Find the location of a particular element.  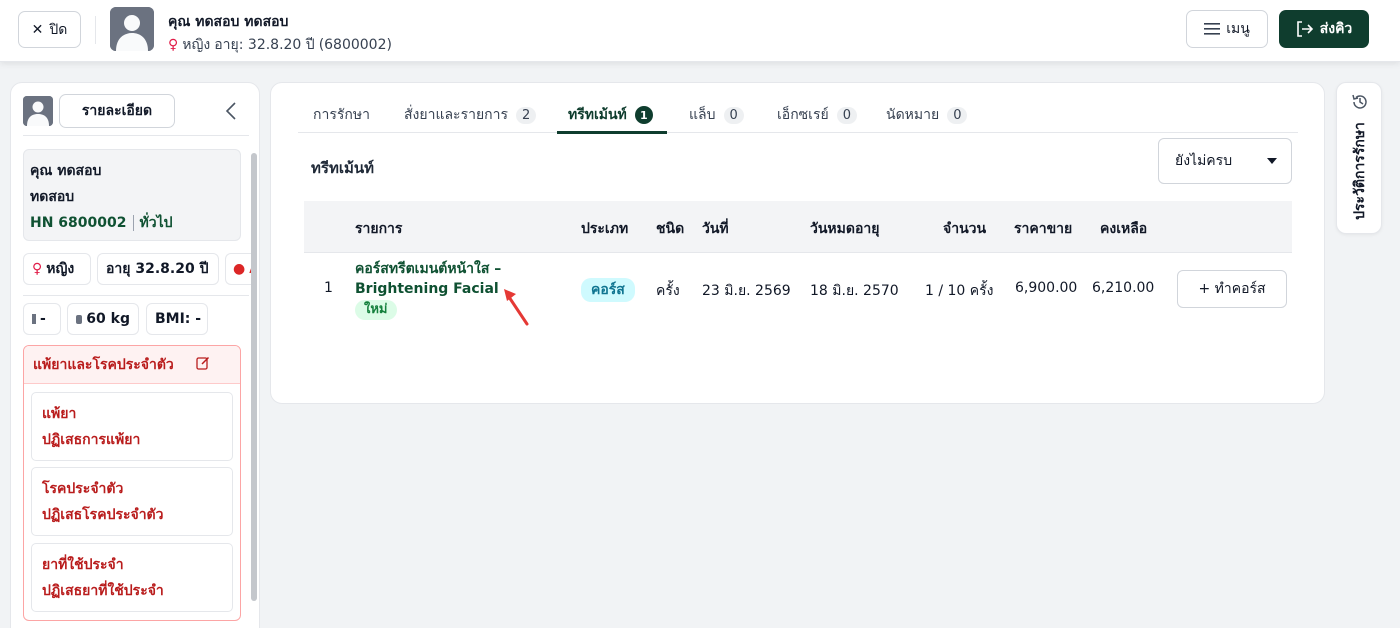

chevron-left-icon is located at coordinates (230, 111).